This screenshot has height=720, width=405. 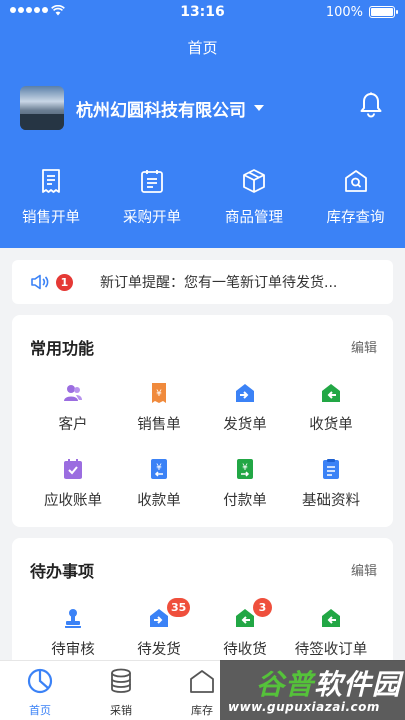 I want to click on section-title: 常用功能, so click(x=62, y=348).